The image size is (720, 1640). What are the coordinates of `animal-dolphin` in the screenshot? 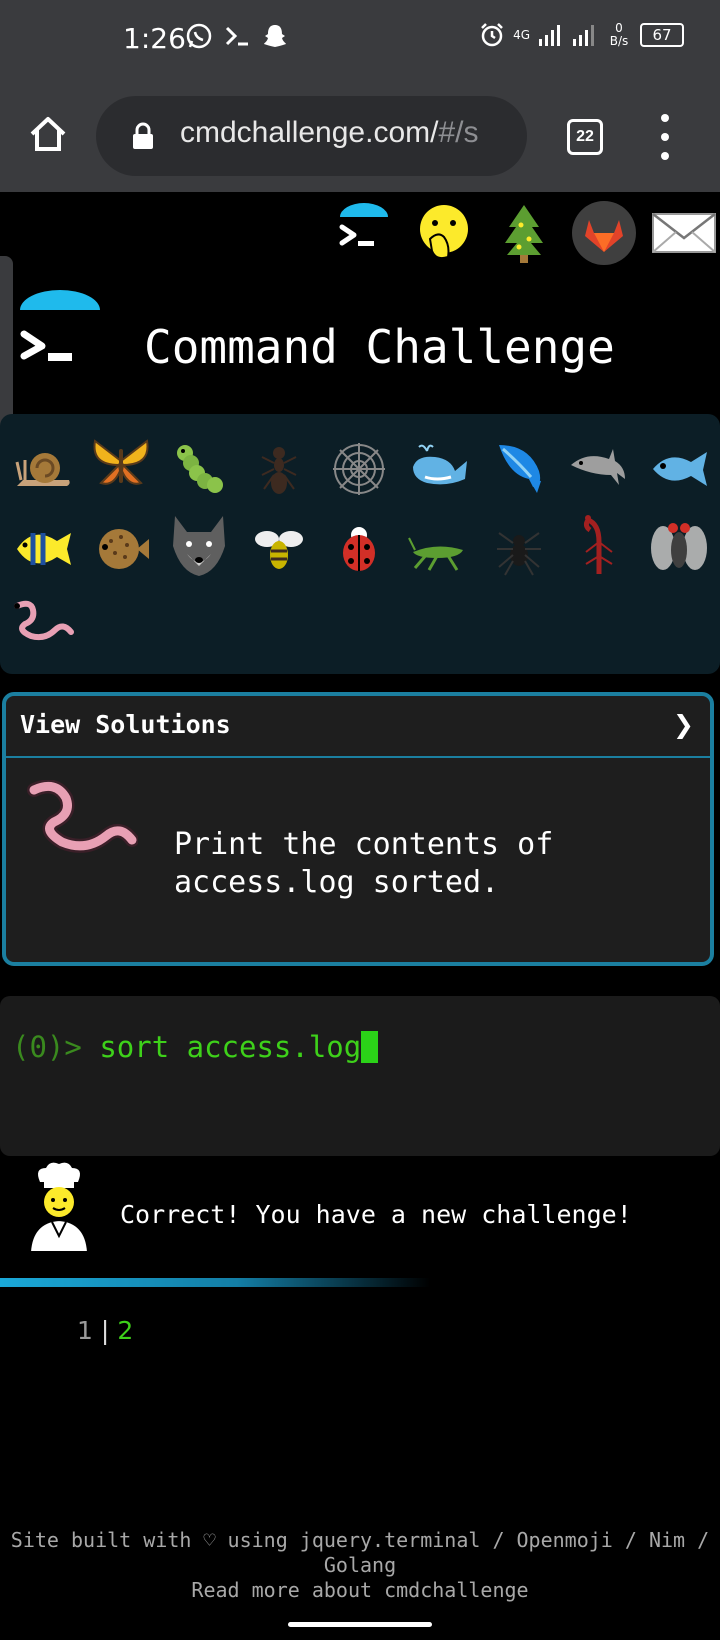 It's located at (599, 467).